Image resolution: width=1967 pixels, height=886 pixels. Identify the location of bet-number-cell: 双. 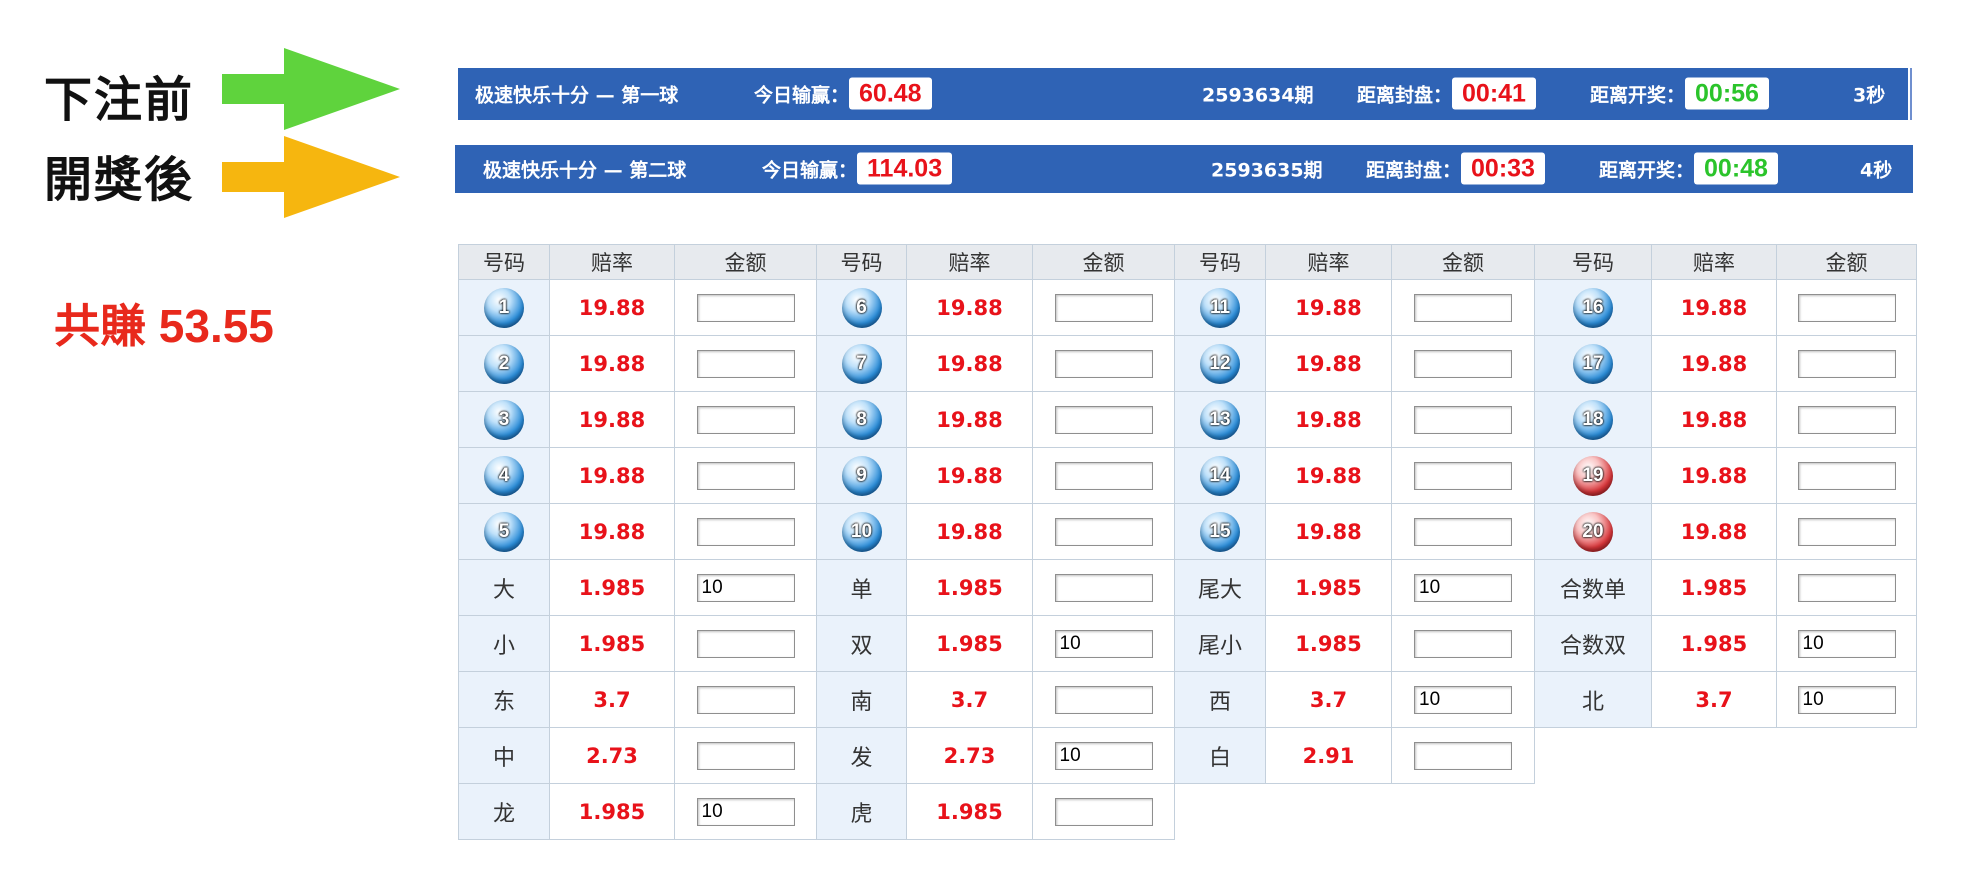
(861, 643).